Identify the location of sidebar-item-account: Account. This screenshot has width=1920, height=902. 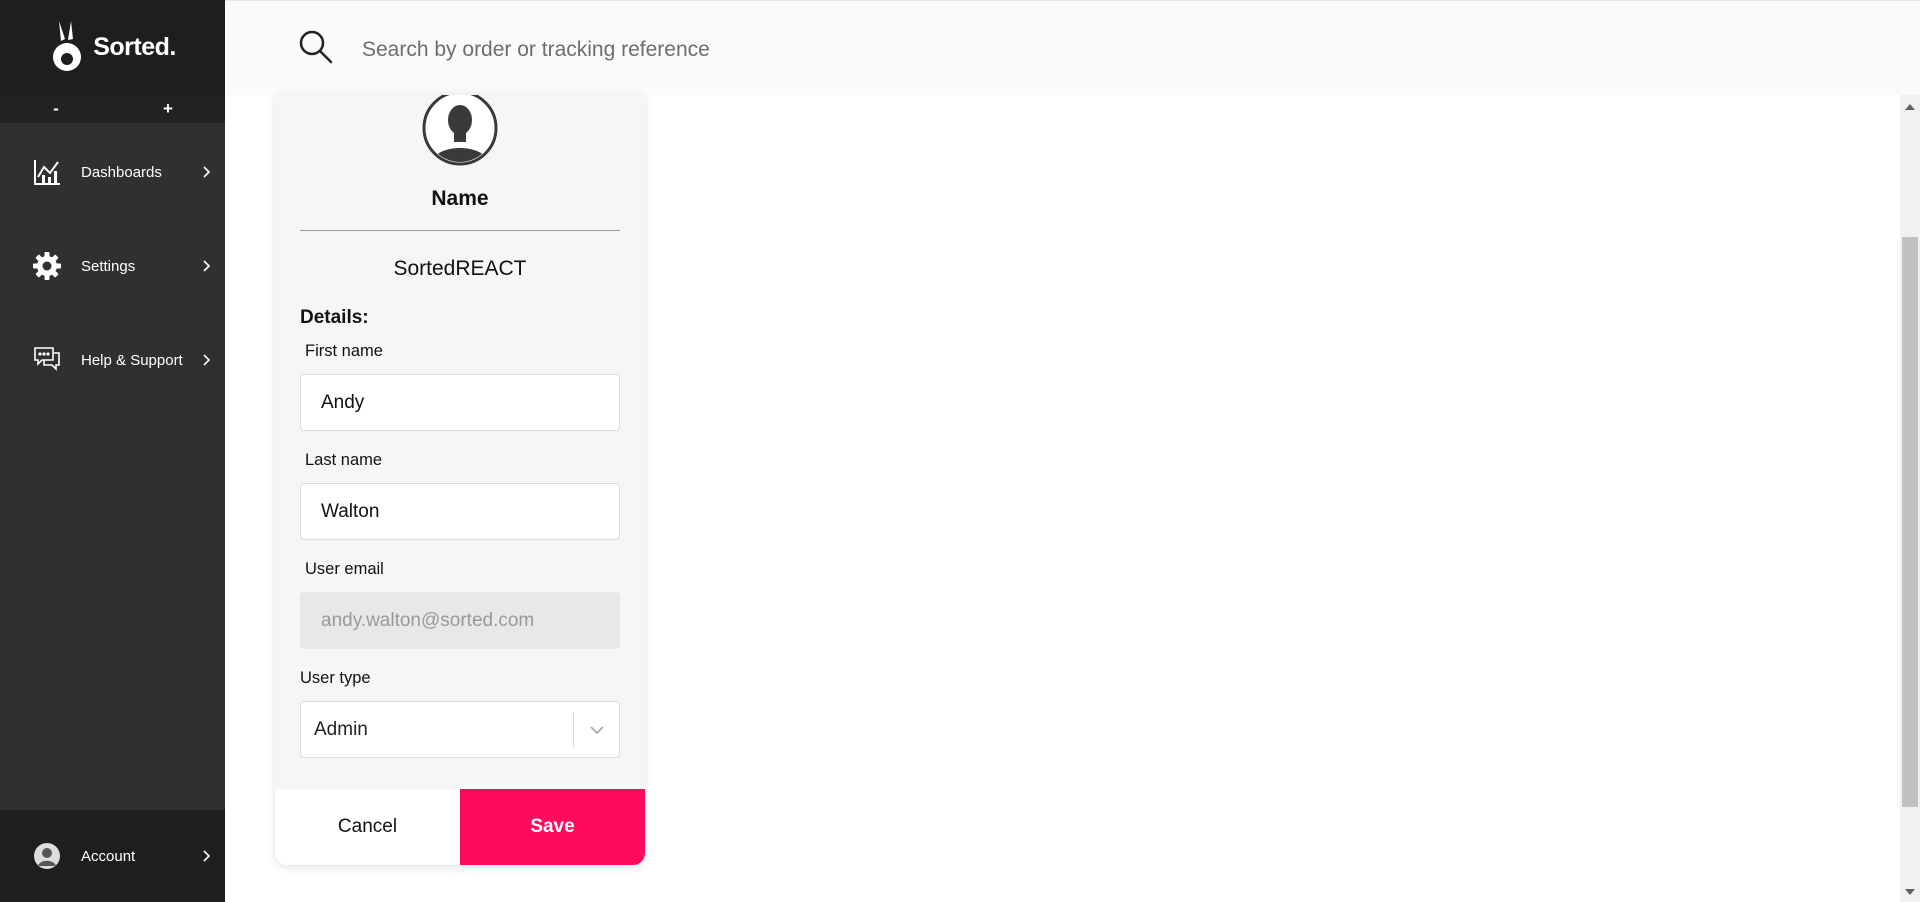
(112, 856).